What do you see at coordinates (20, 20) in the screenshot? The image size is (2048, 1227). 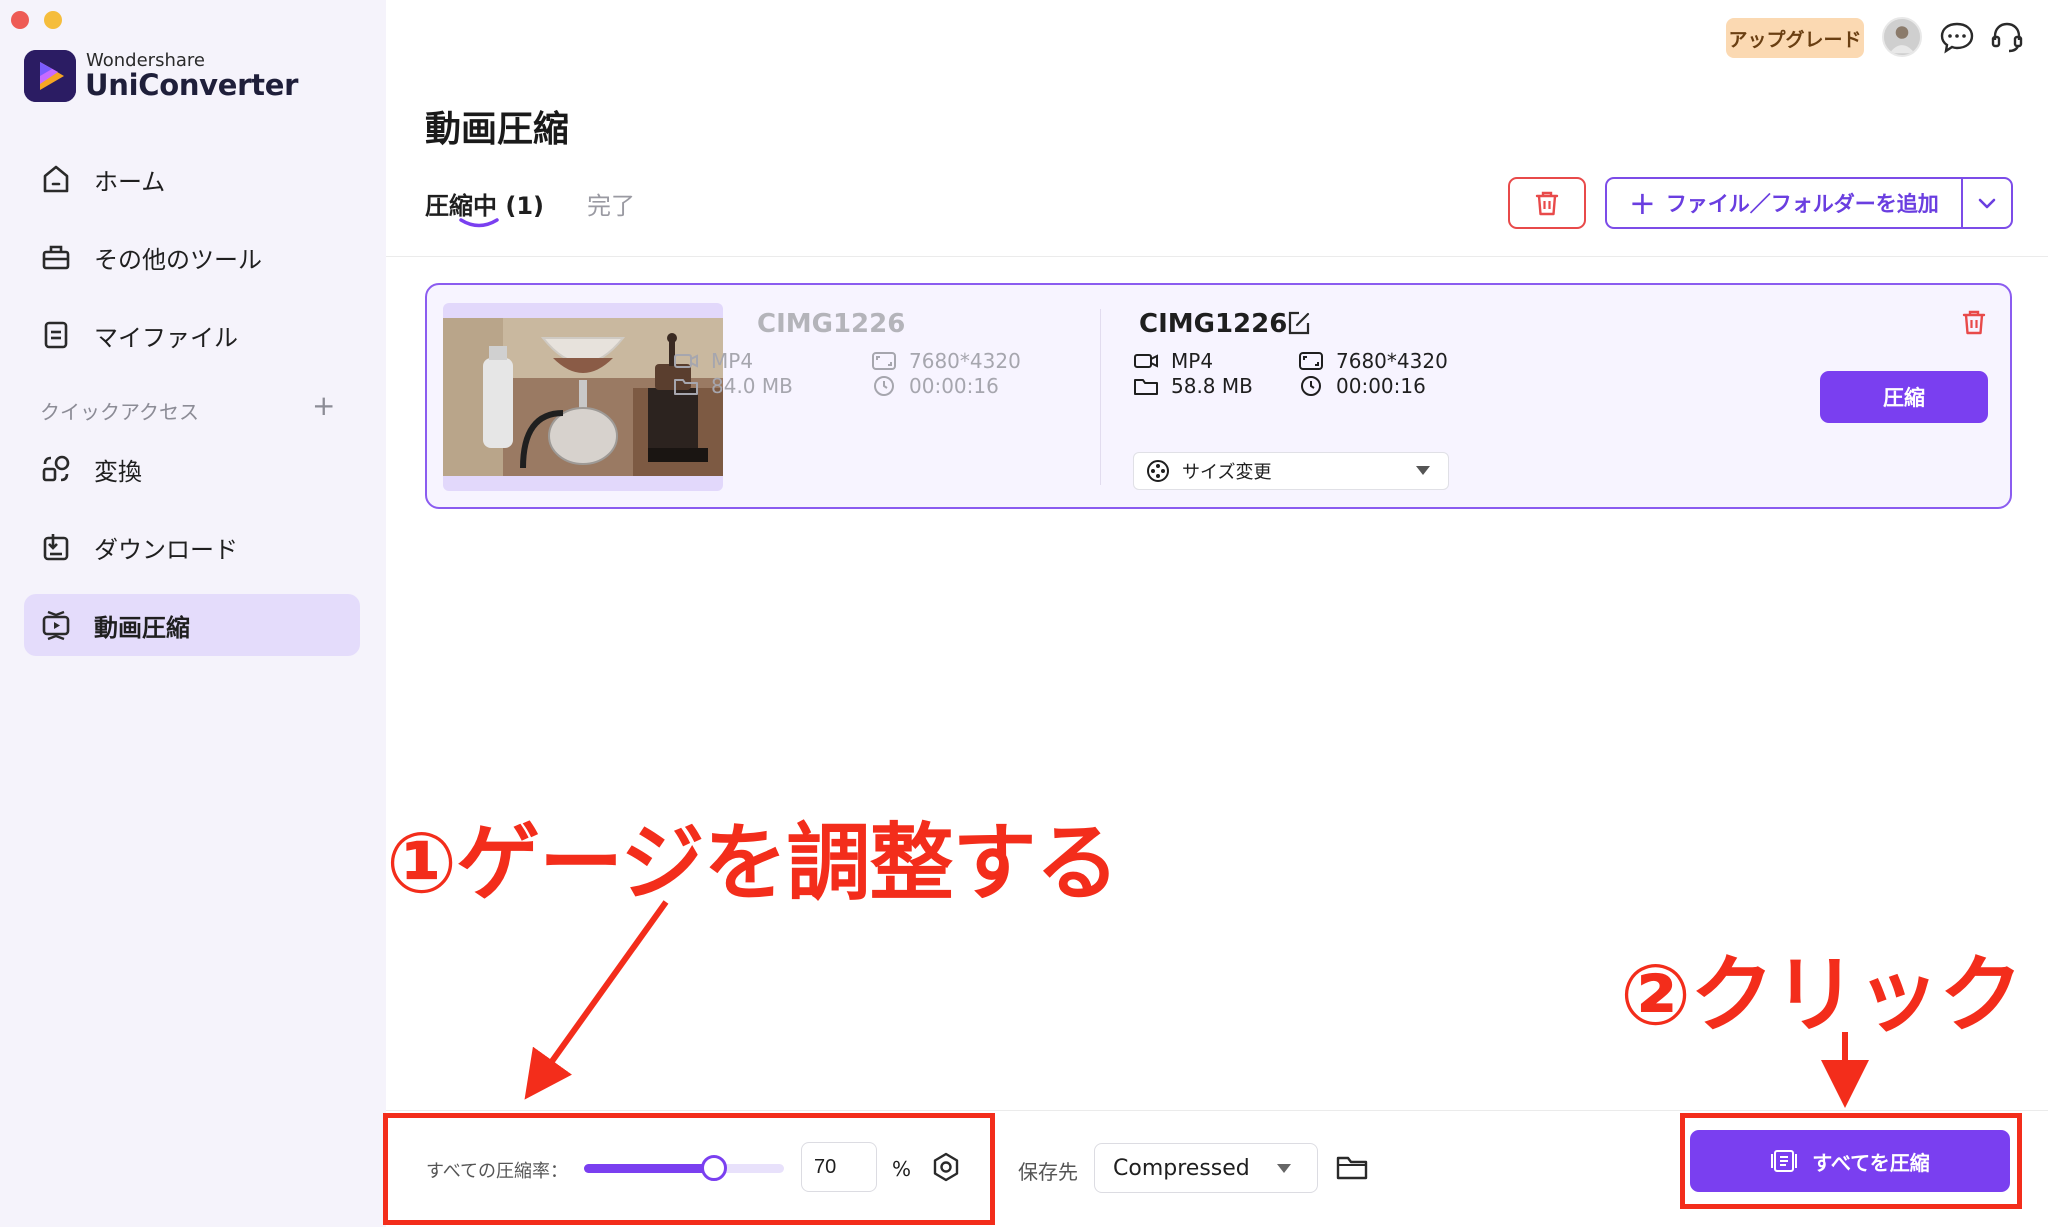 I see `window-close-button` at bounding box center [20, 20].